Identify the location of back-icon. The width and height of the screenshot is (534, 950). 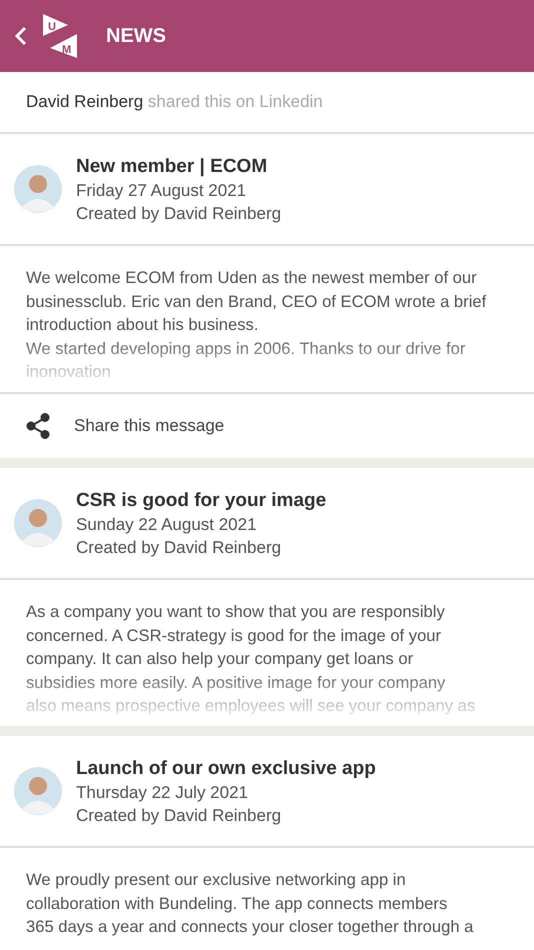
(21, 36).